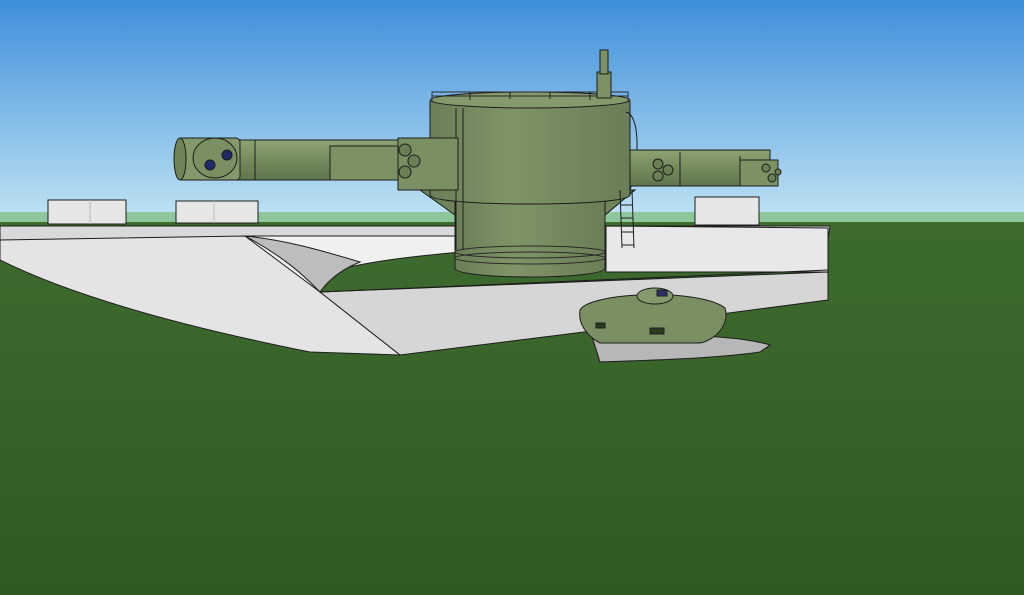 The height and width of the screenshot is (595, 1024). What do you see at coordinates (657, 331) in the screenshot?
I see `cupola-slit-center` at bounding box center [657, 331].